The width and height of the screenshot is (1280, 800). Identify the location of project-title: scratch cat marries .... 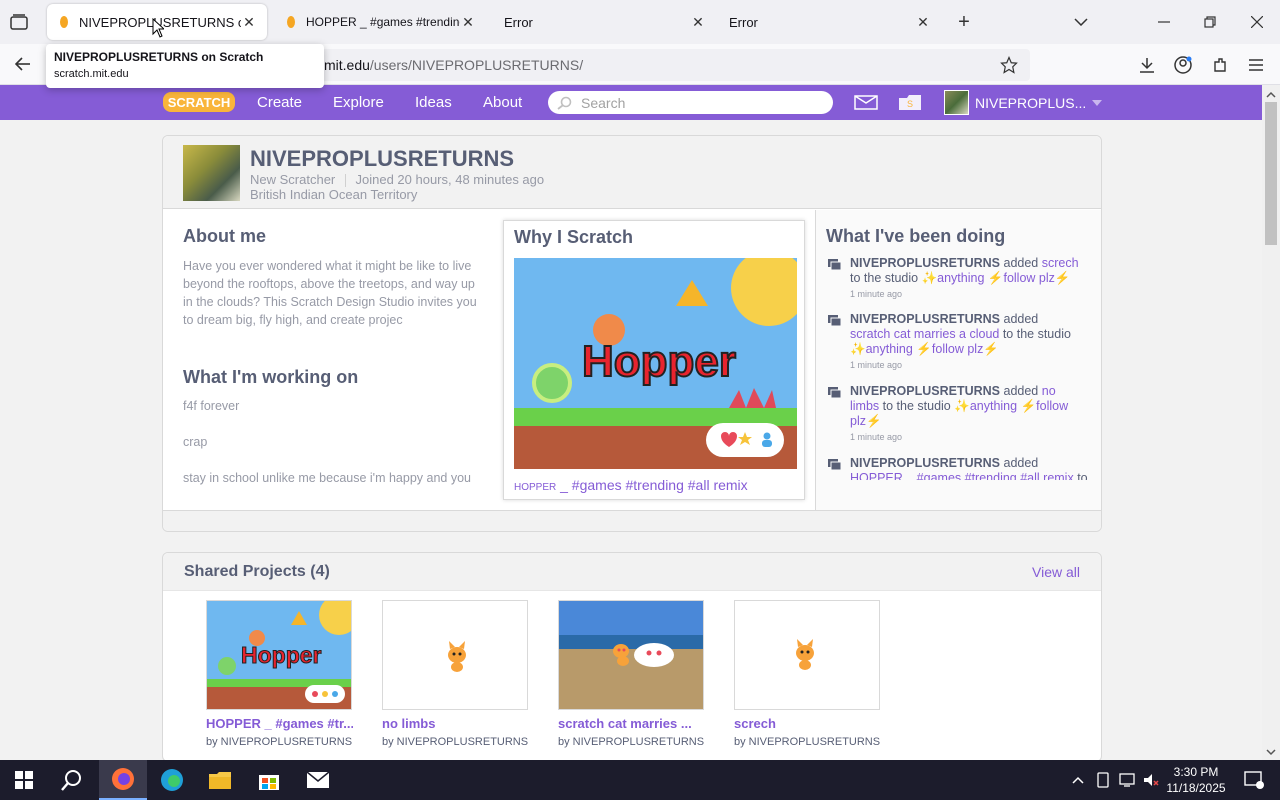
(631, 723).